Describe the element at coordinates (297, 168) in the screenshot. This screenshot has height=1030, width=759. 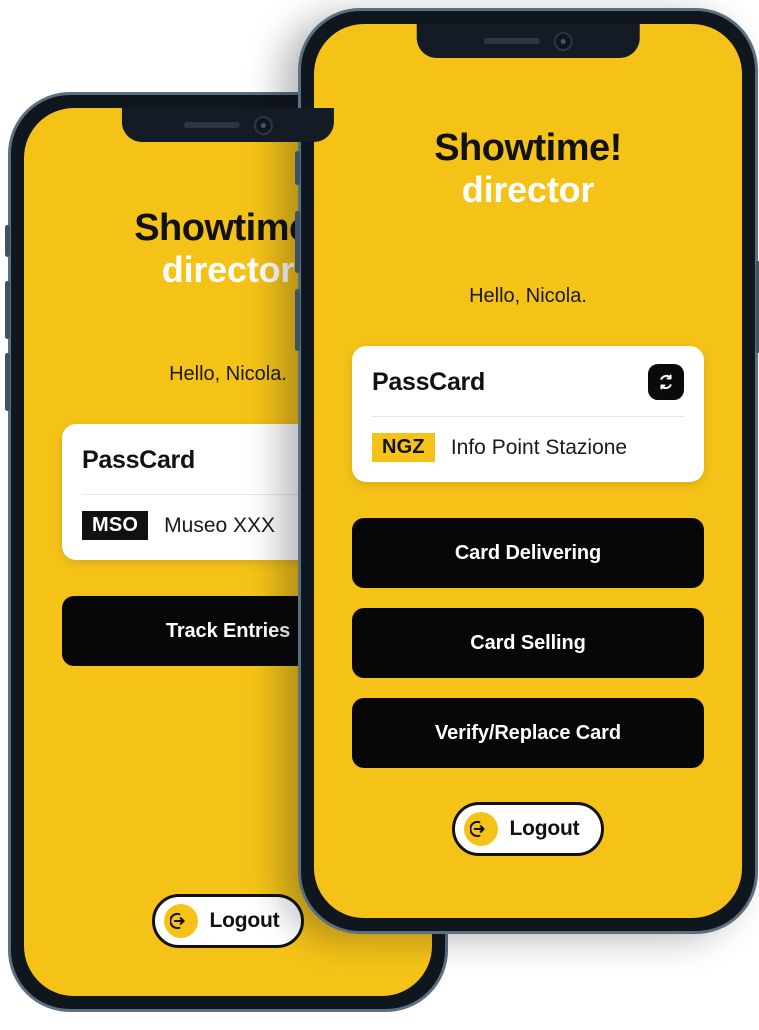
I see `silent-switch-front` at that location.